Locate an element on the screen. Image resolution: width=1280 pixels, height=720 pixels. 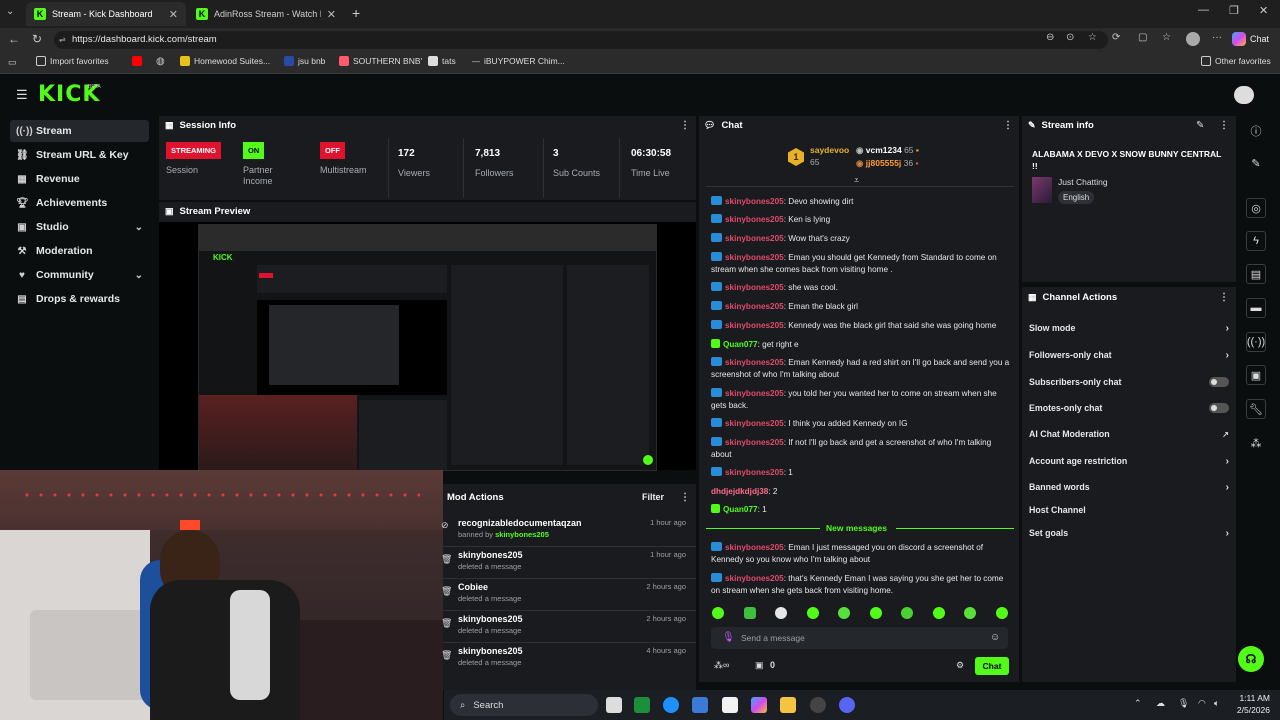
subscribers-only-toggle is located at coordinates (1219, 382).